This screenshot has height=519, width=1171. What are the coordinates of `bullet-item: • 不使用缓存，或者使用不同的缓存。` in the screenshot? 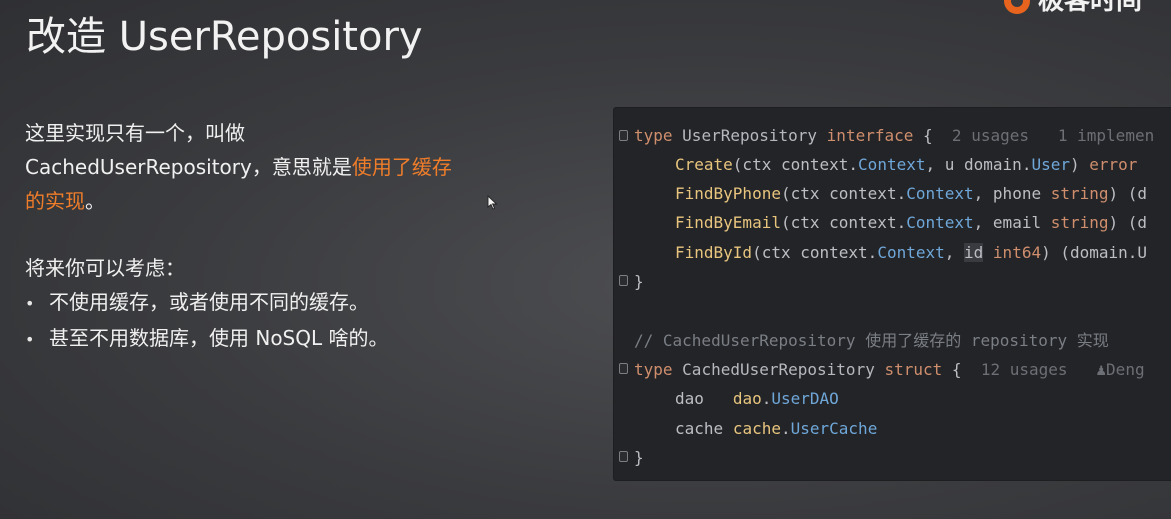 It's located at (285, 303).